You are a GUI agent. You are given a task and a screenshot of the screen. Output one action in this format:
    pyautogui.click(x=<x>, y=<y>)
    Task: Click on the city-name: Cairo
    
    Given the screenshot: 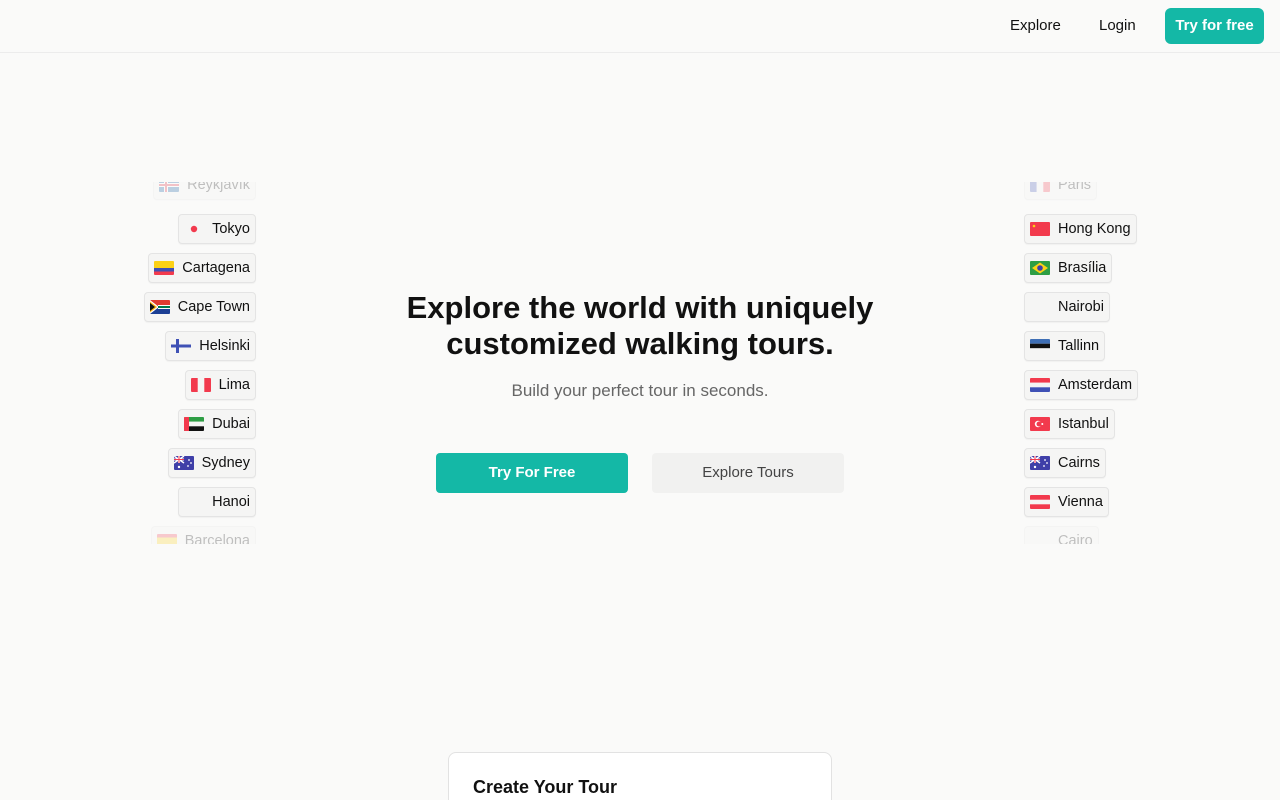 What is the action you would take?
    pyautogui.click(x=1075, y=538)
    